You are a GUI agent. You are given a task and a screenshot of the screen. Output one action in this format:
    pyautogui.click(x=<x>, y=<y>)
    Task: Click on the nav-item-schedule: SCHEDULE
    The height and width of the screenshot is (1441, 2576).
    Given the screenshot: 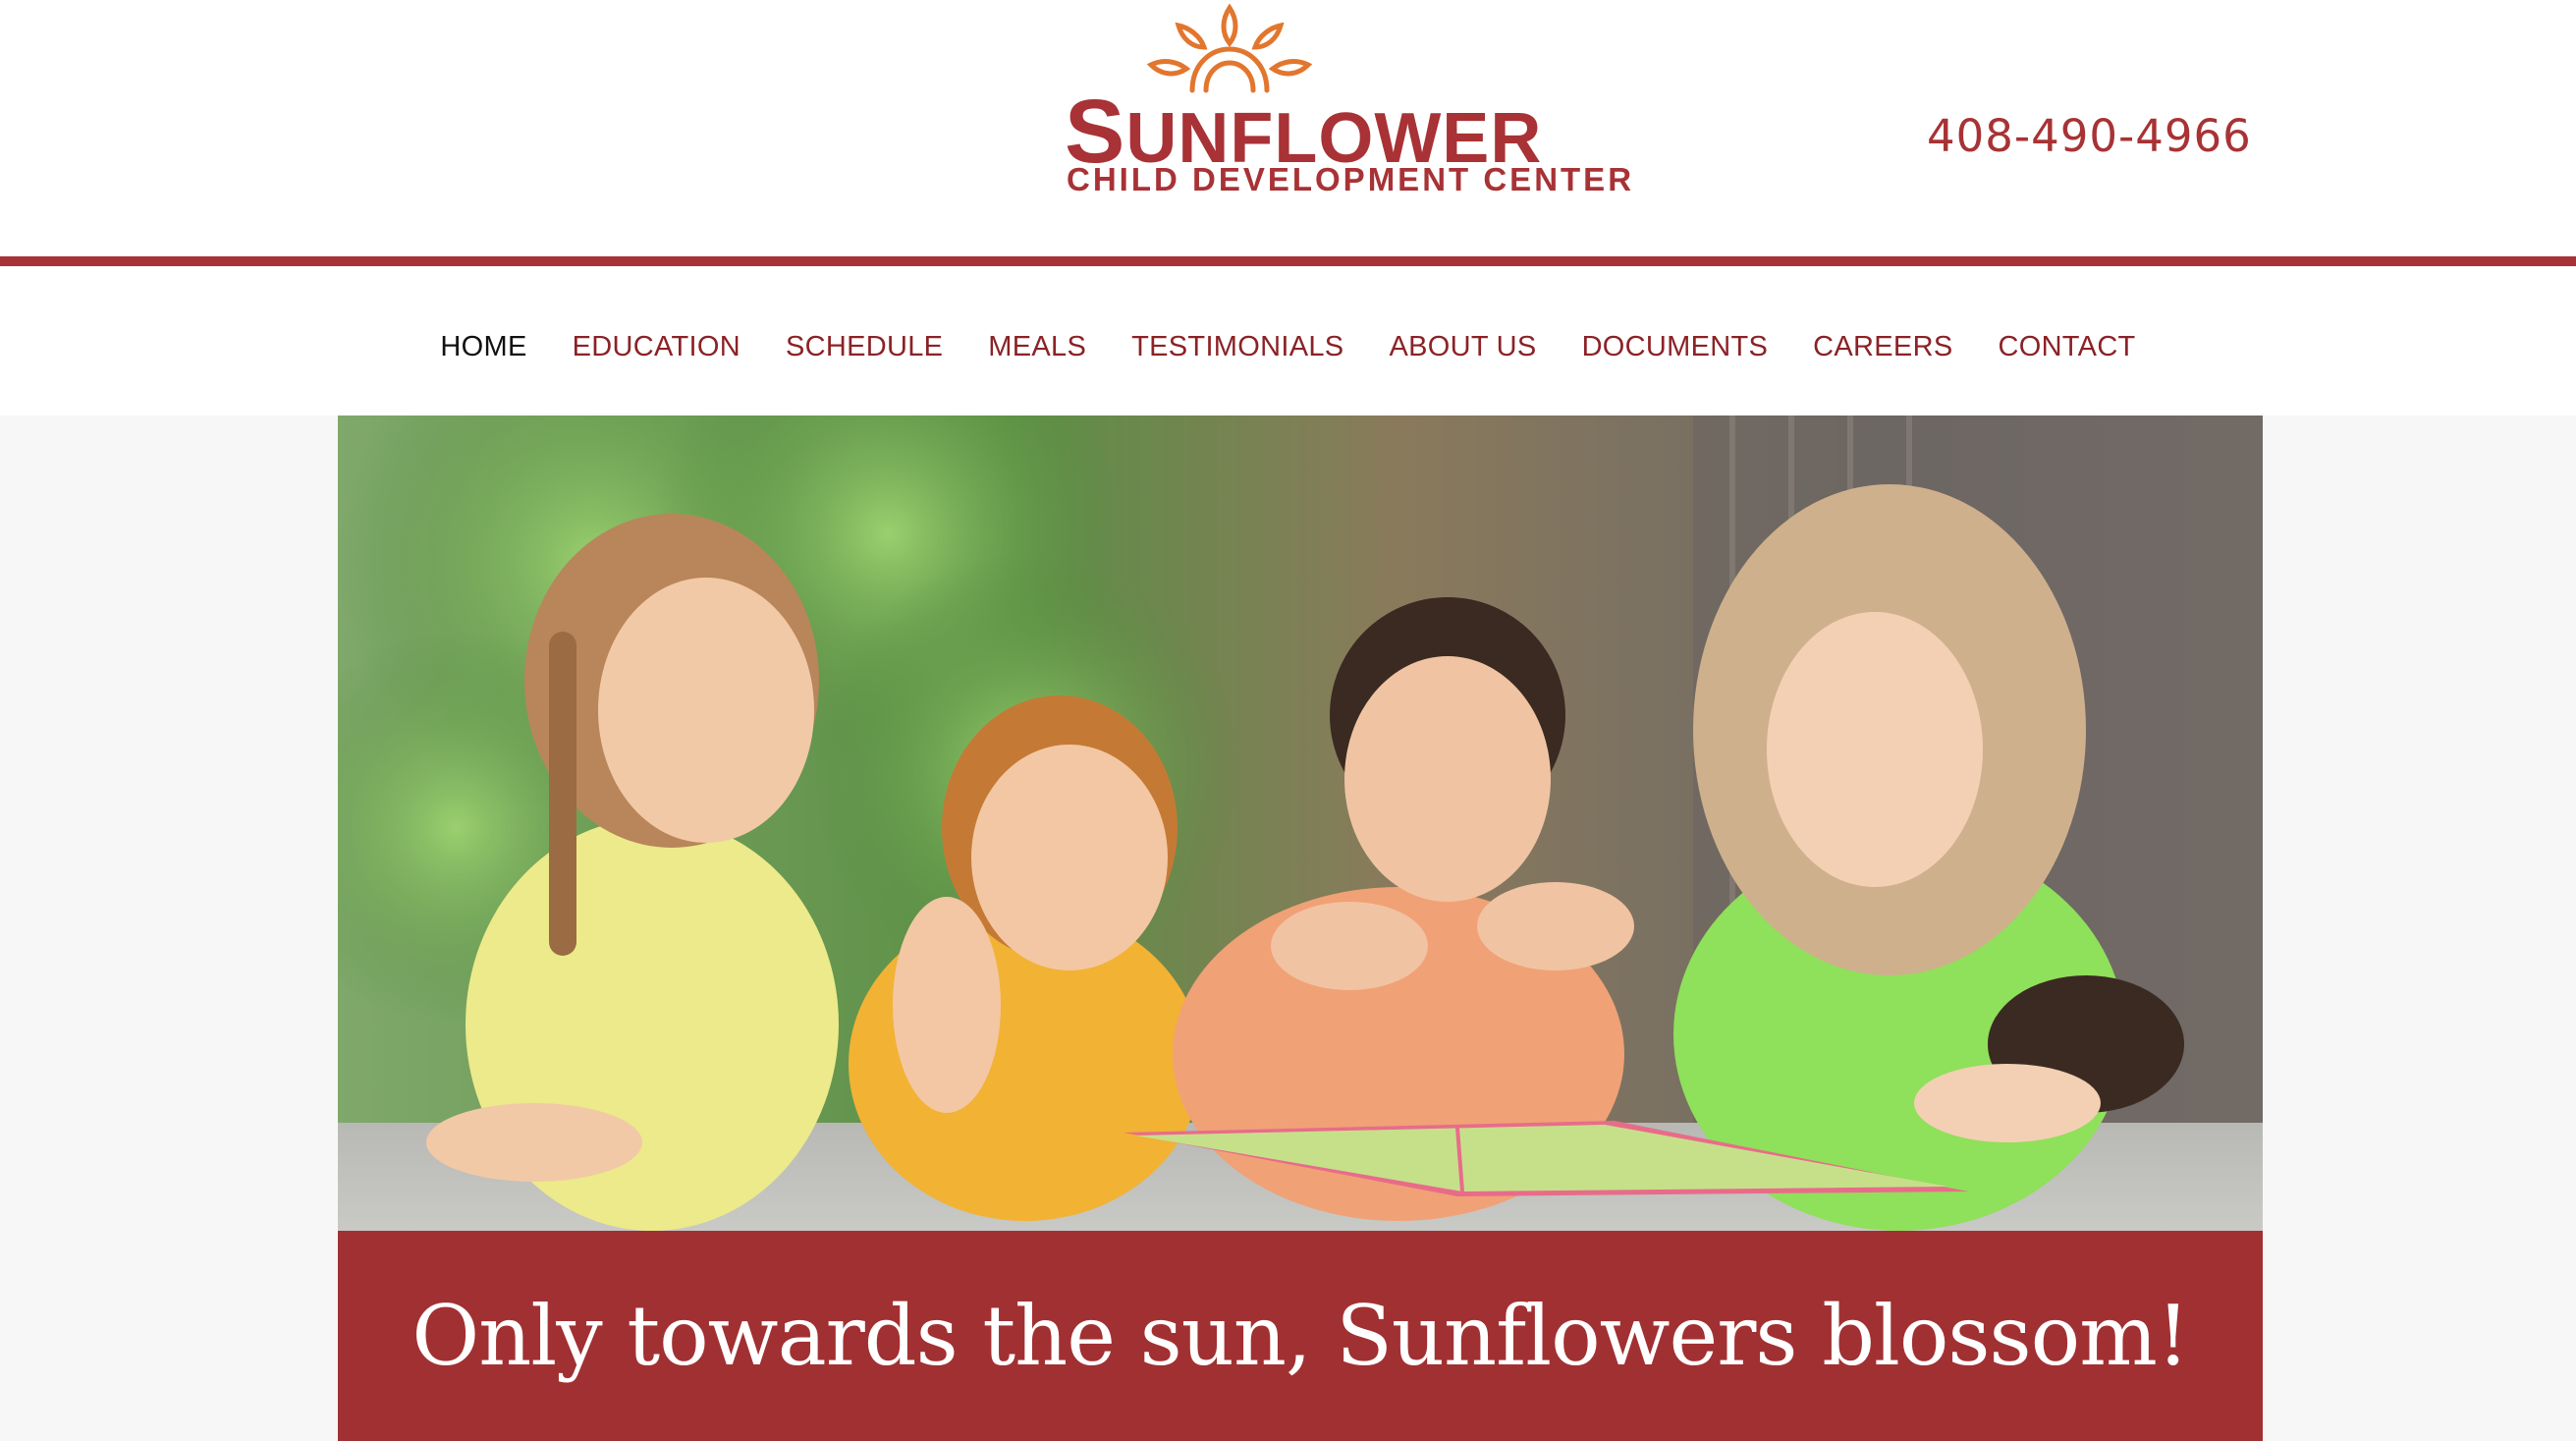 What is the action you would take?
    pyautogui.click(x=864, y=347)
    